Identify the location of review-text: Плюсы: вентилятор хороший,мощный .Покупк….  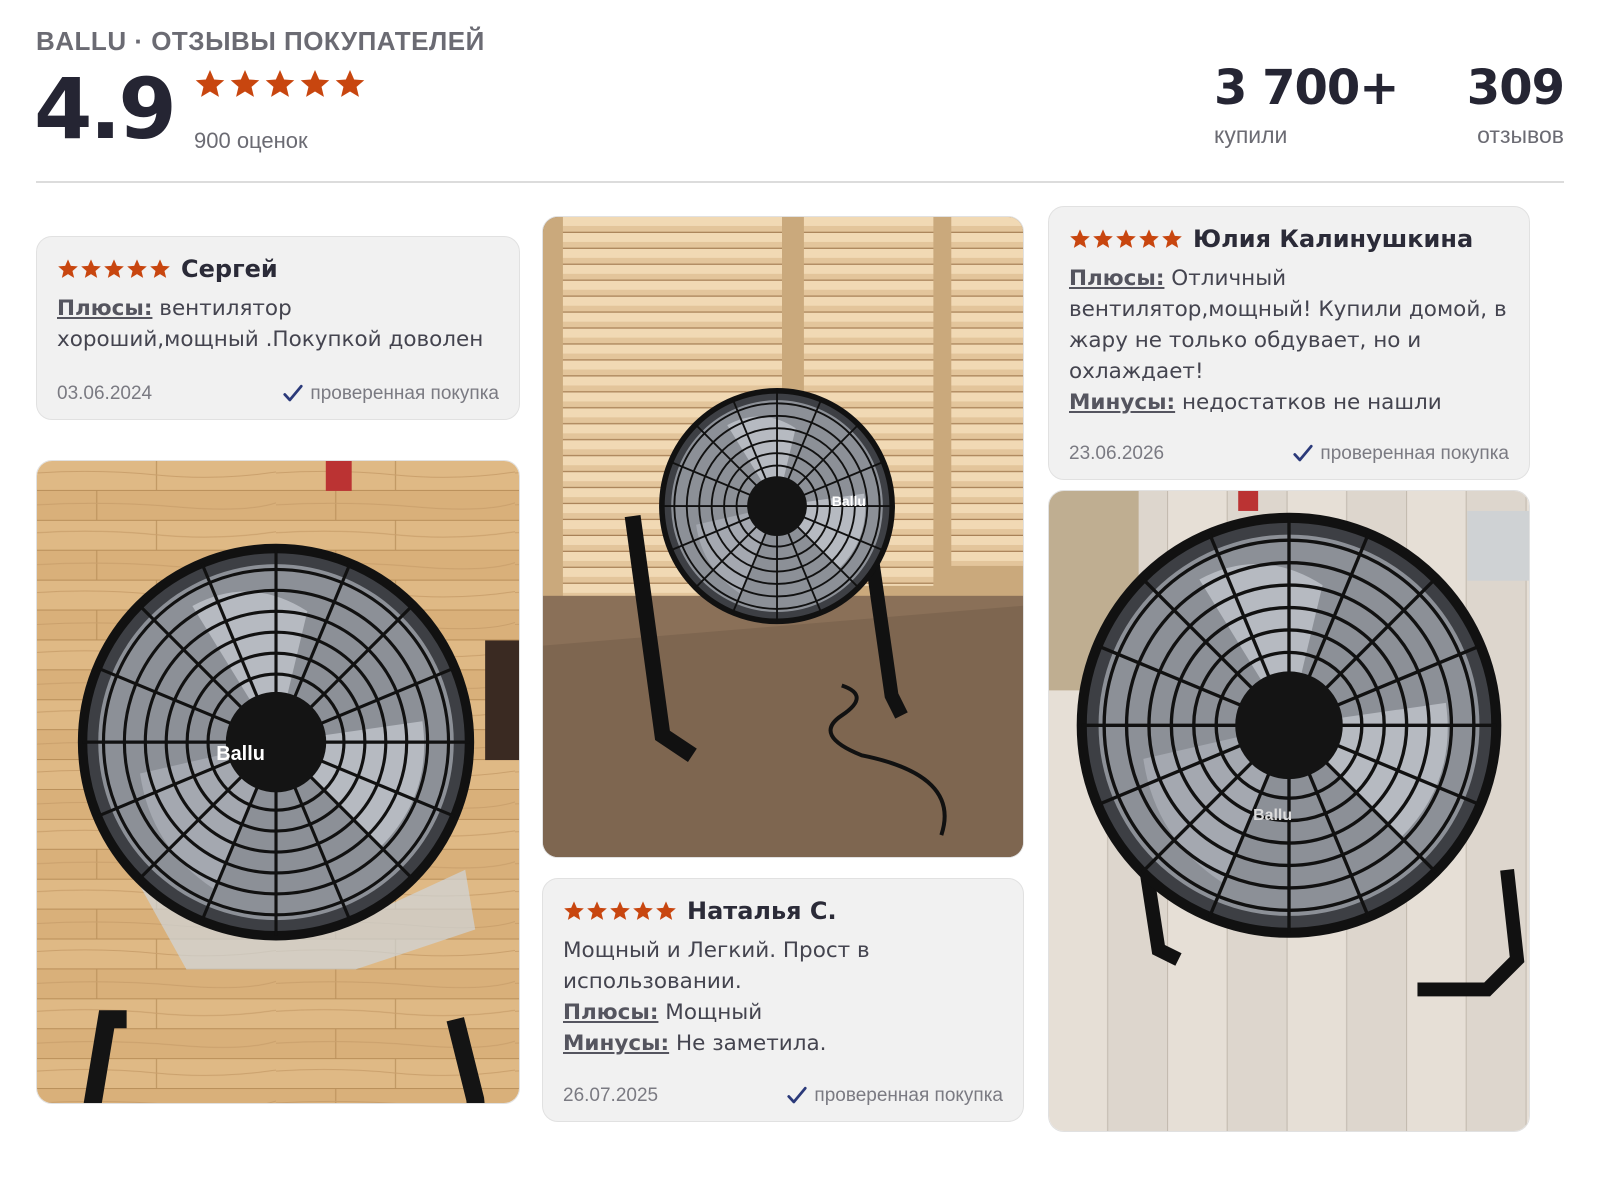
(278, 324).